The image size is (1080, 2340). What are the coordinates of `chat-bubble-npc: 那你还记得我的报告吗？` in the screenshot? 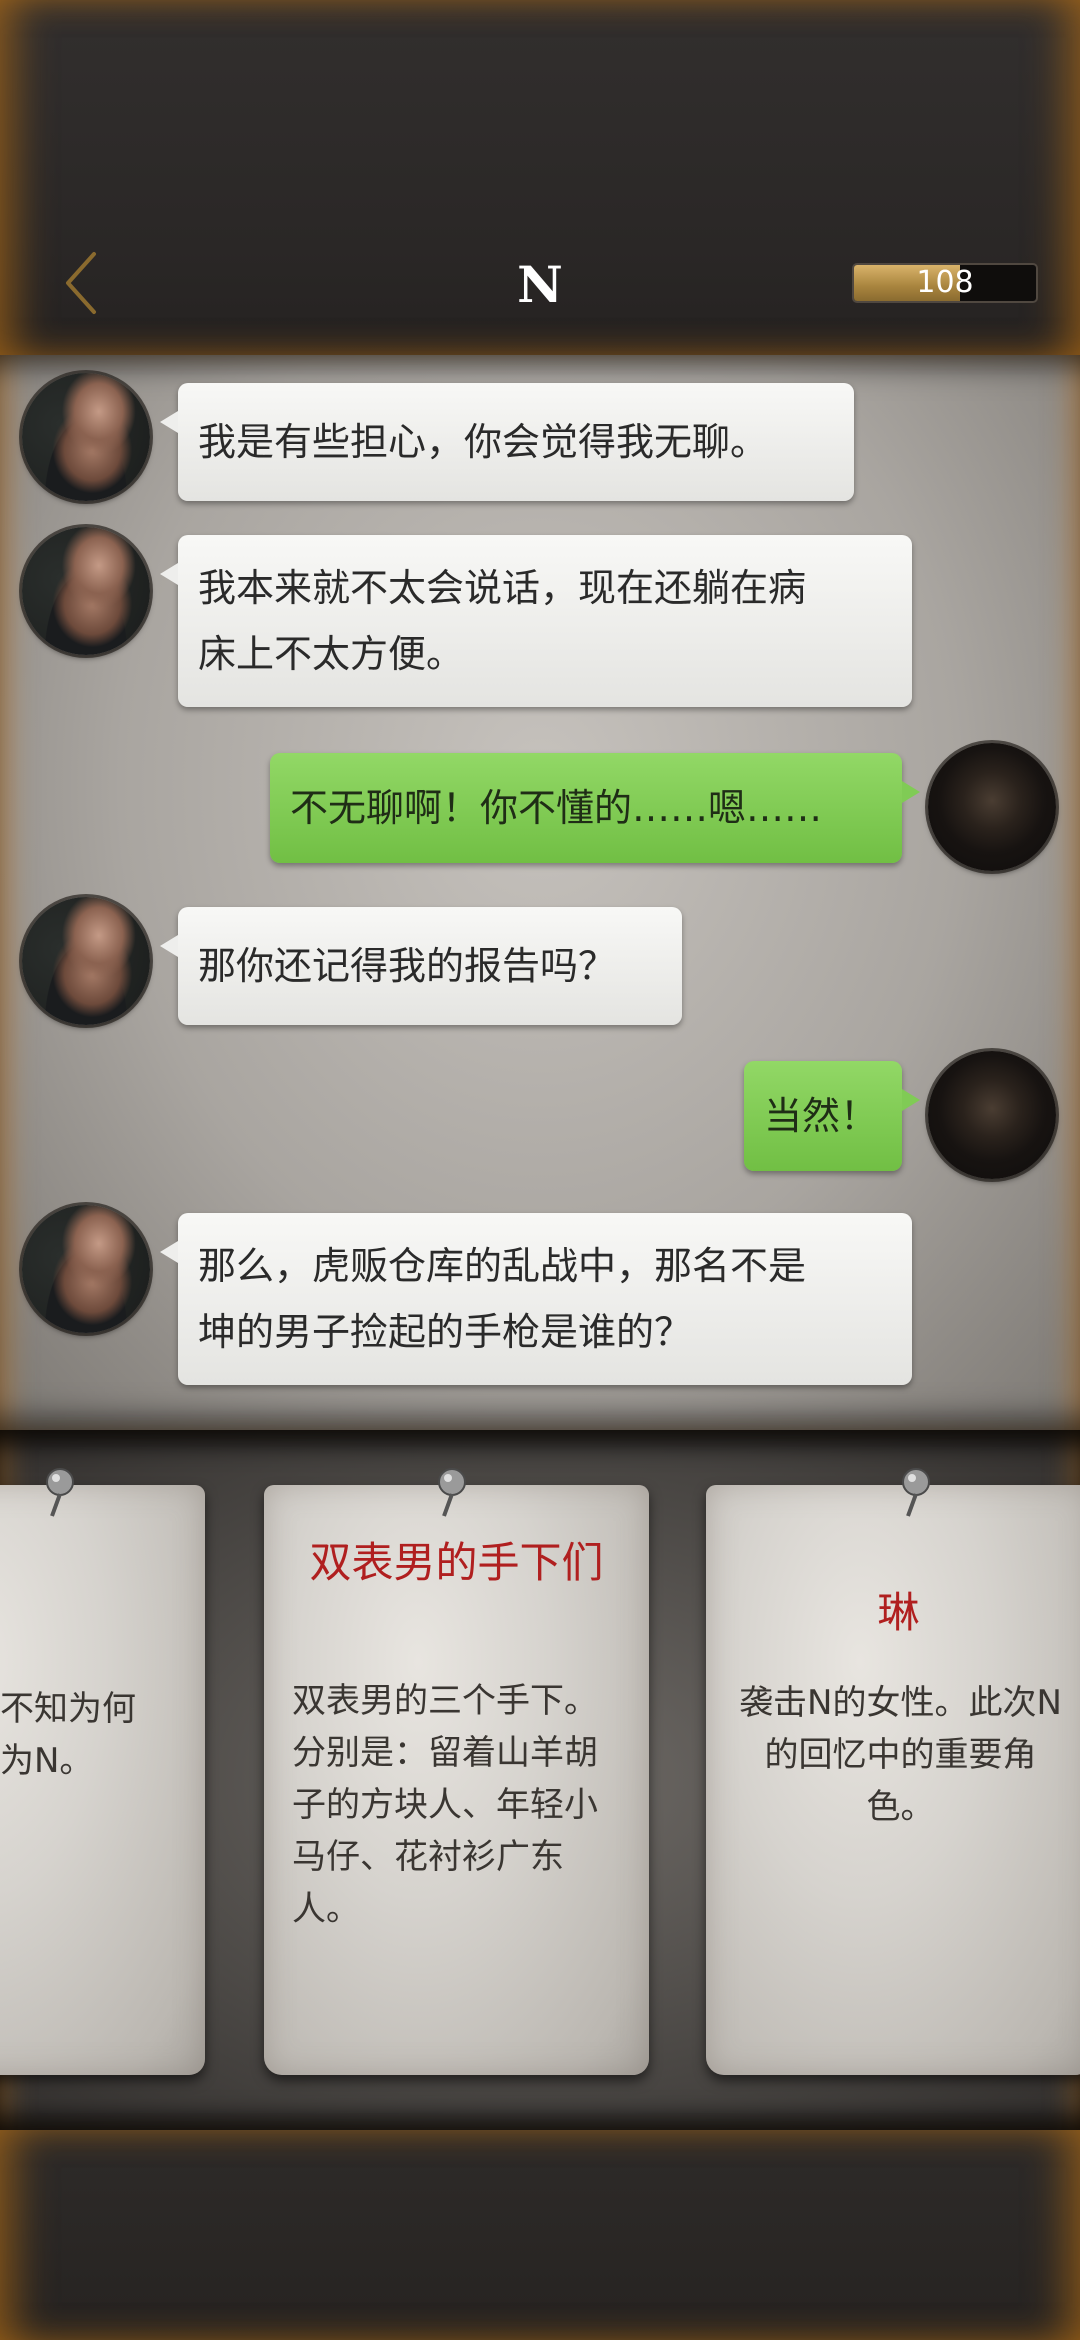 It's located at (421, 966).